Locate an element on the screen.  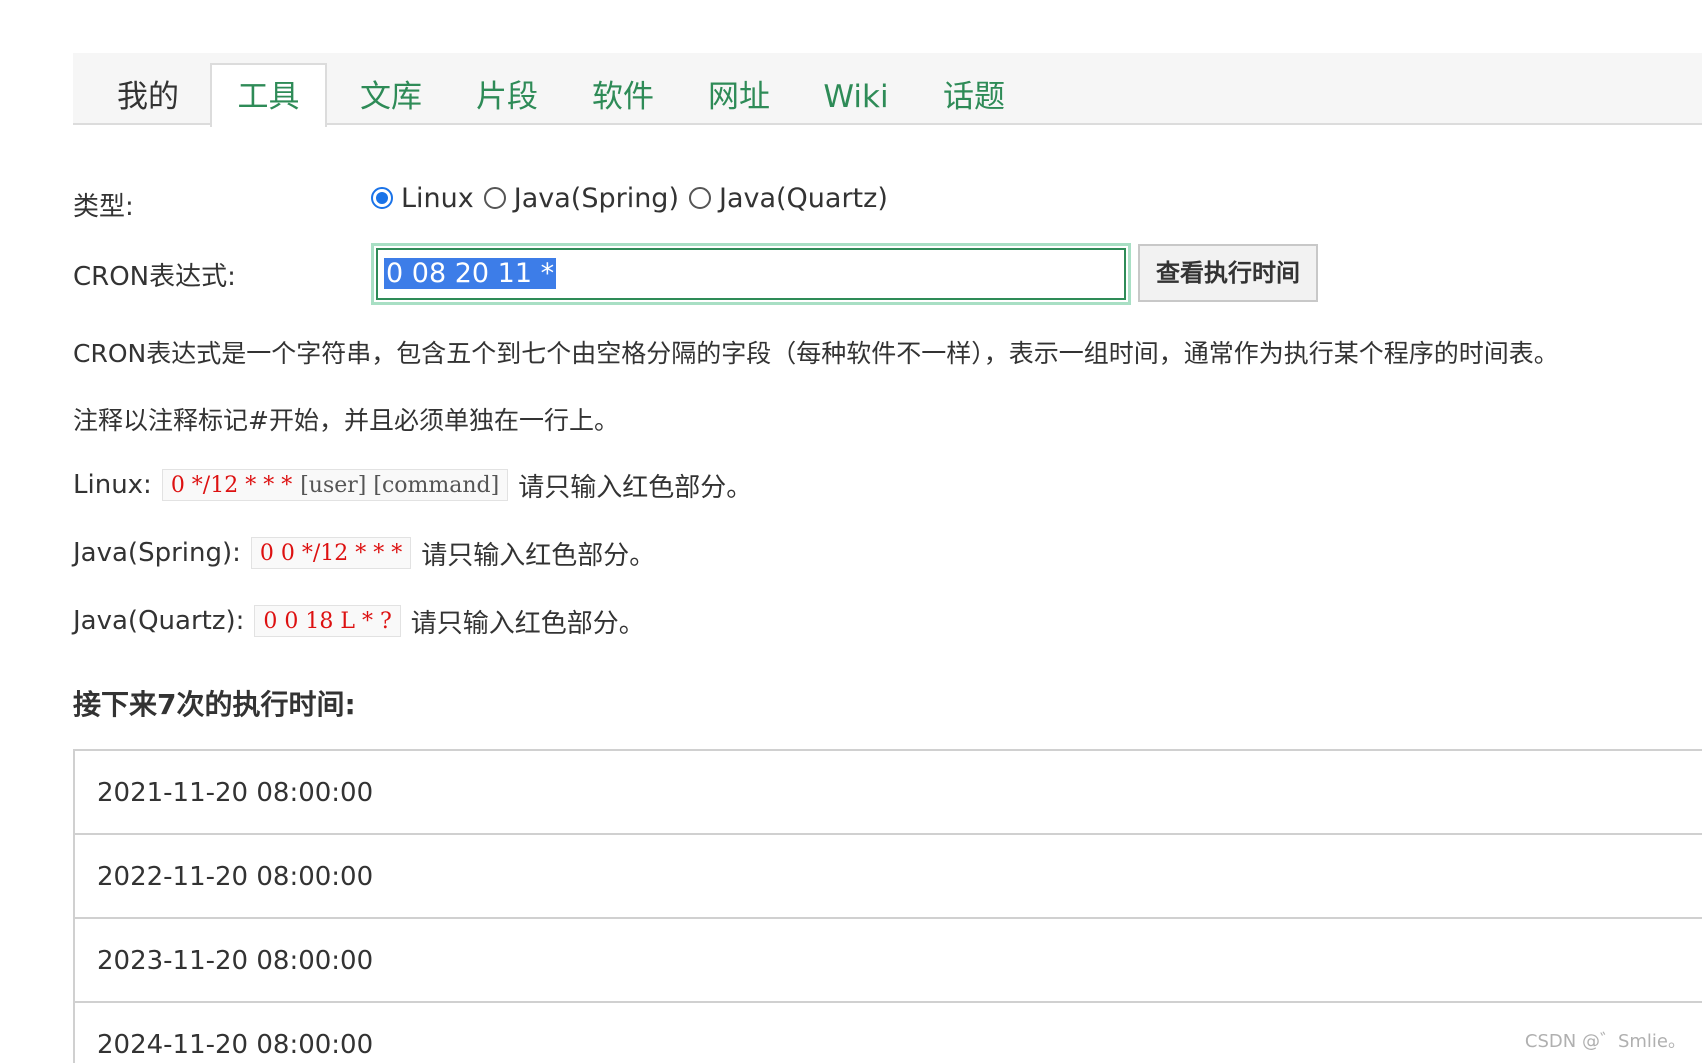
tab-software: 软件 is located at coordinates (623, 95).